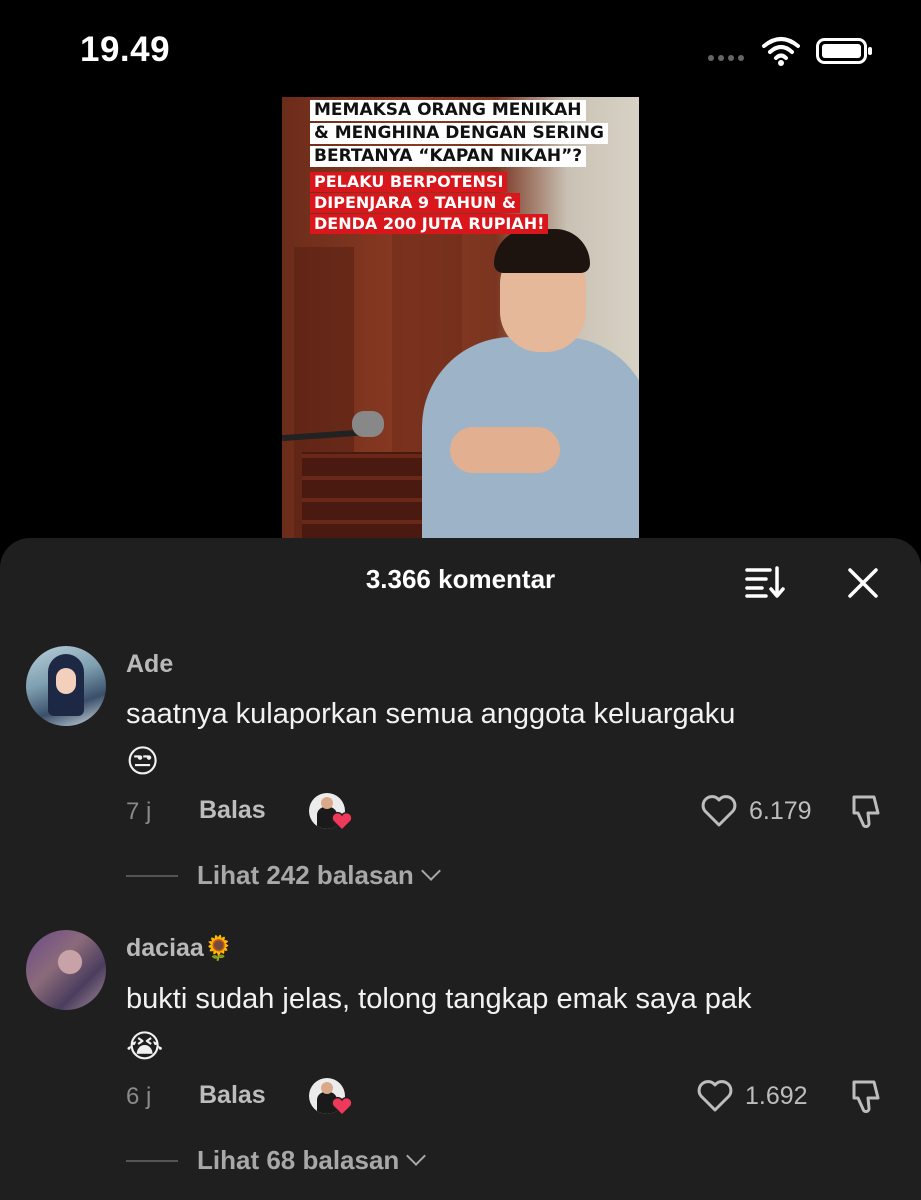 This screenshot has height=1200, width=921. I want to click on comment-time: 6 j, so click(139, 1096).